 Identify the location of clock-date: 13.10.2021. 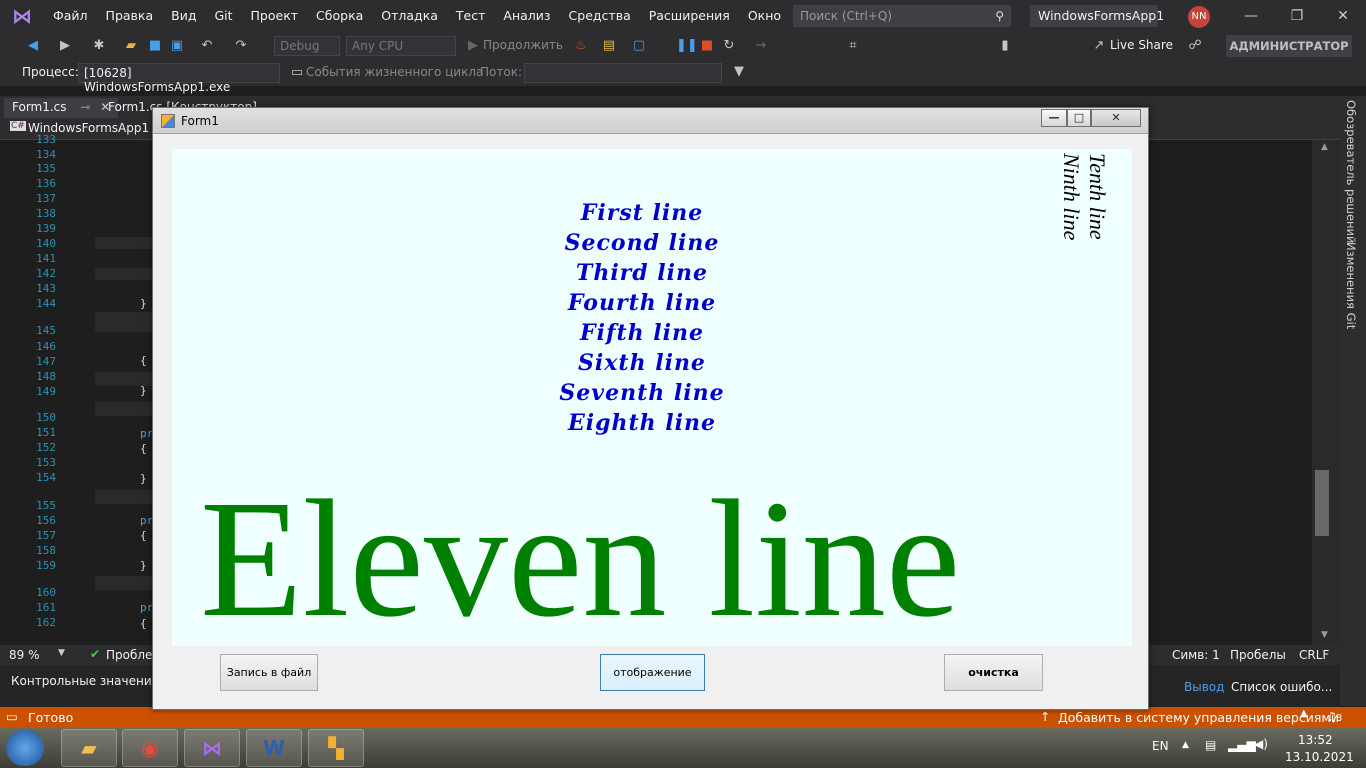
(1319, 757).